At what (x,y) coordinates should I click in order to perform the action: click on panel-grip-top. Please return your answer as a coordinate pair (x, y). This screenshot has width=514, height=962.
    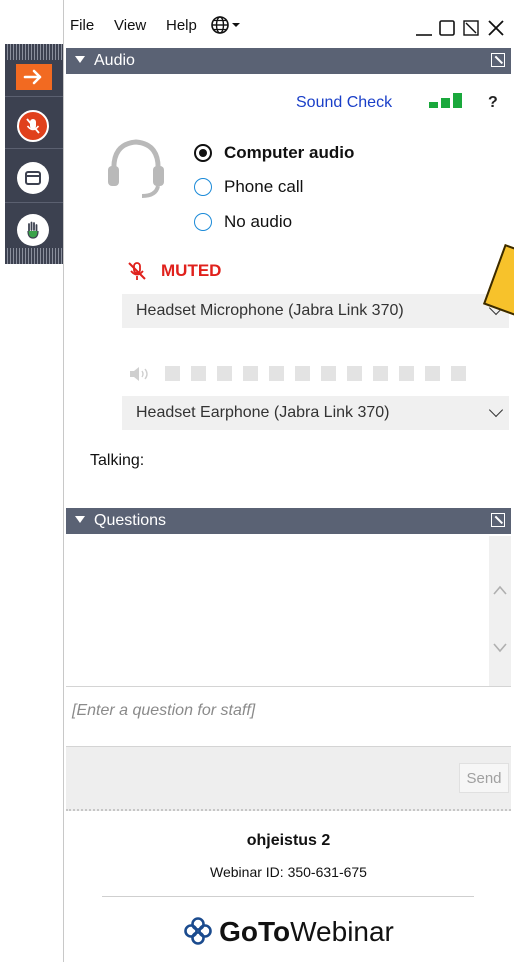
    Looking at the image, I should click on (34, 52).